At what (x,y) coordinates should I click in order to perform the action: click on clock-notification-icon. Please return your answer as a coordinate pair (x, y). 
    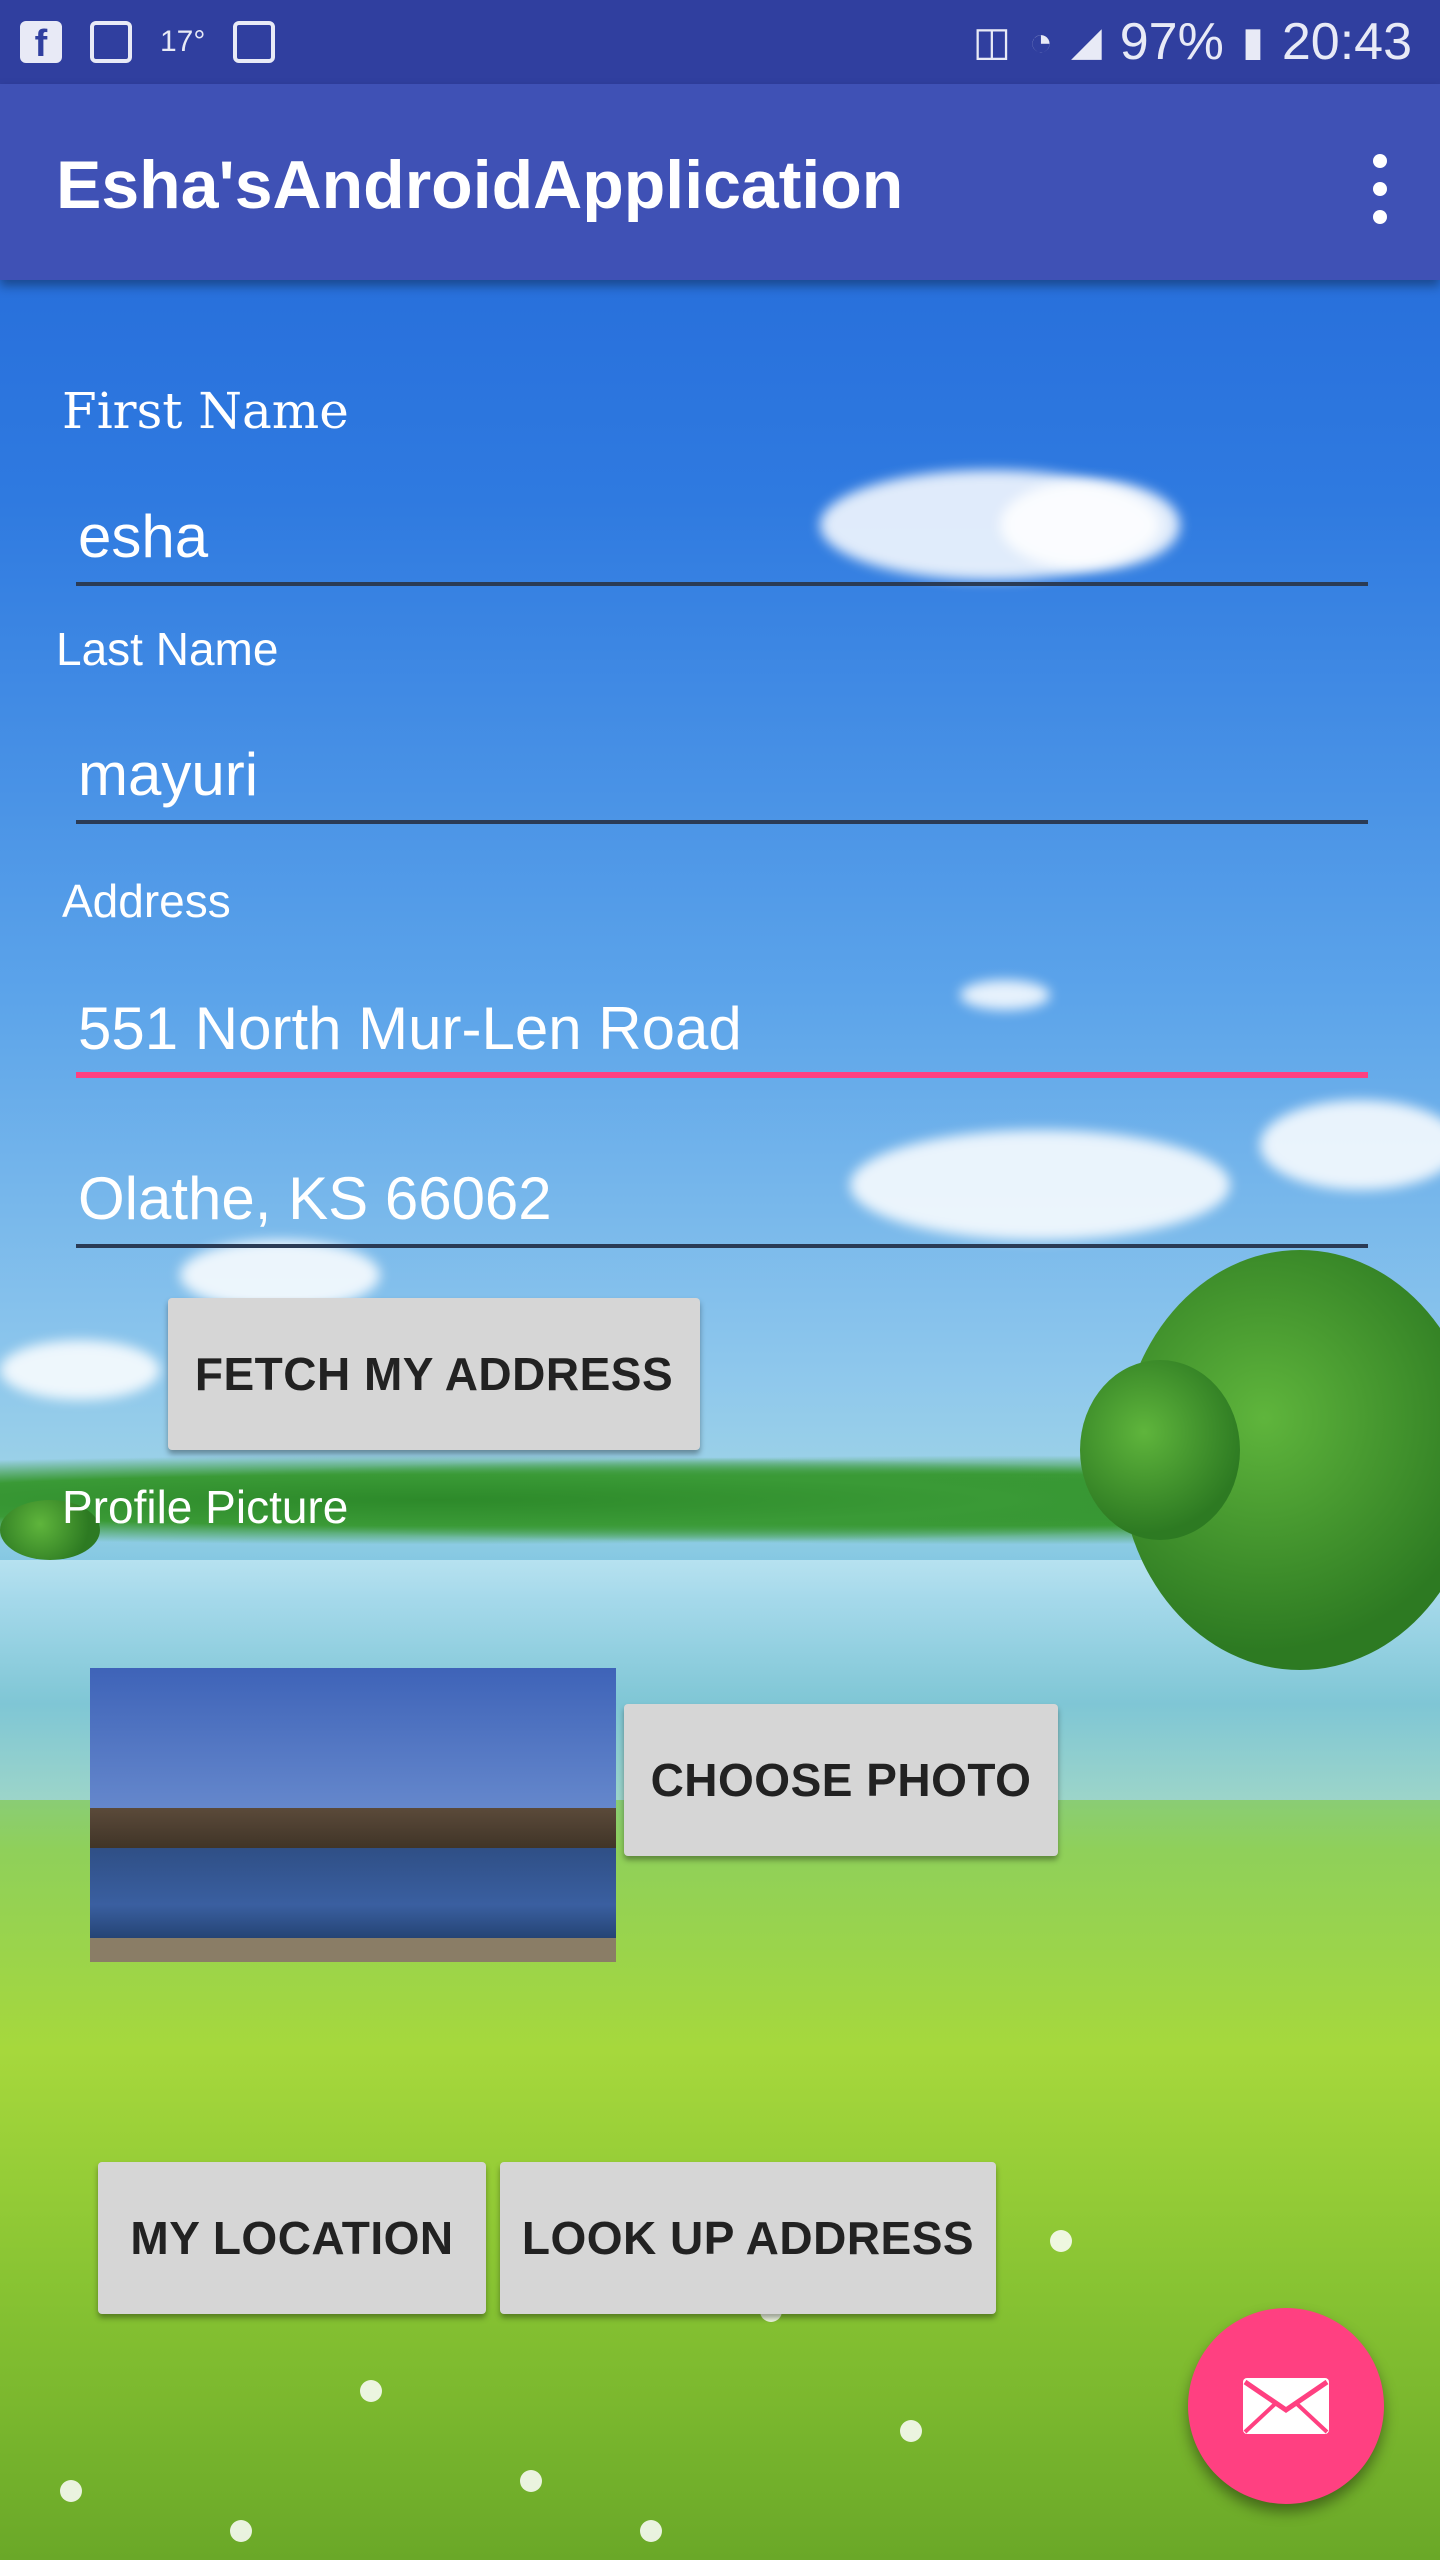
    Looking at the image, I should click on (254, 42).